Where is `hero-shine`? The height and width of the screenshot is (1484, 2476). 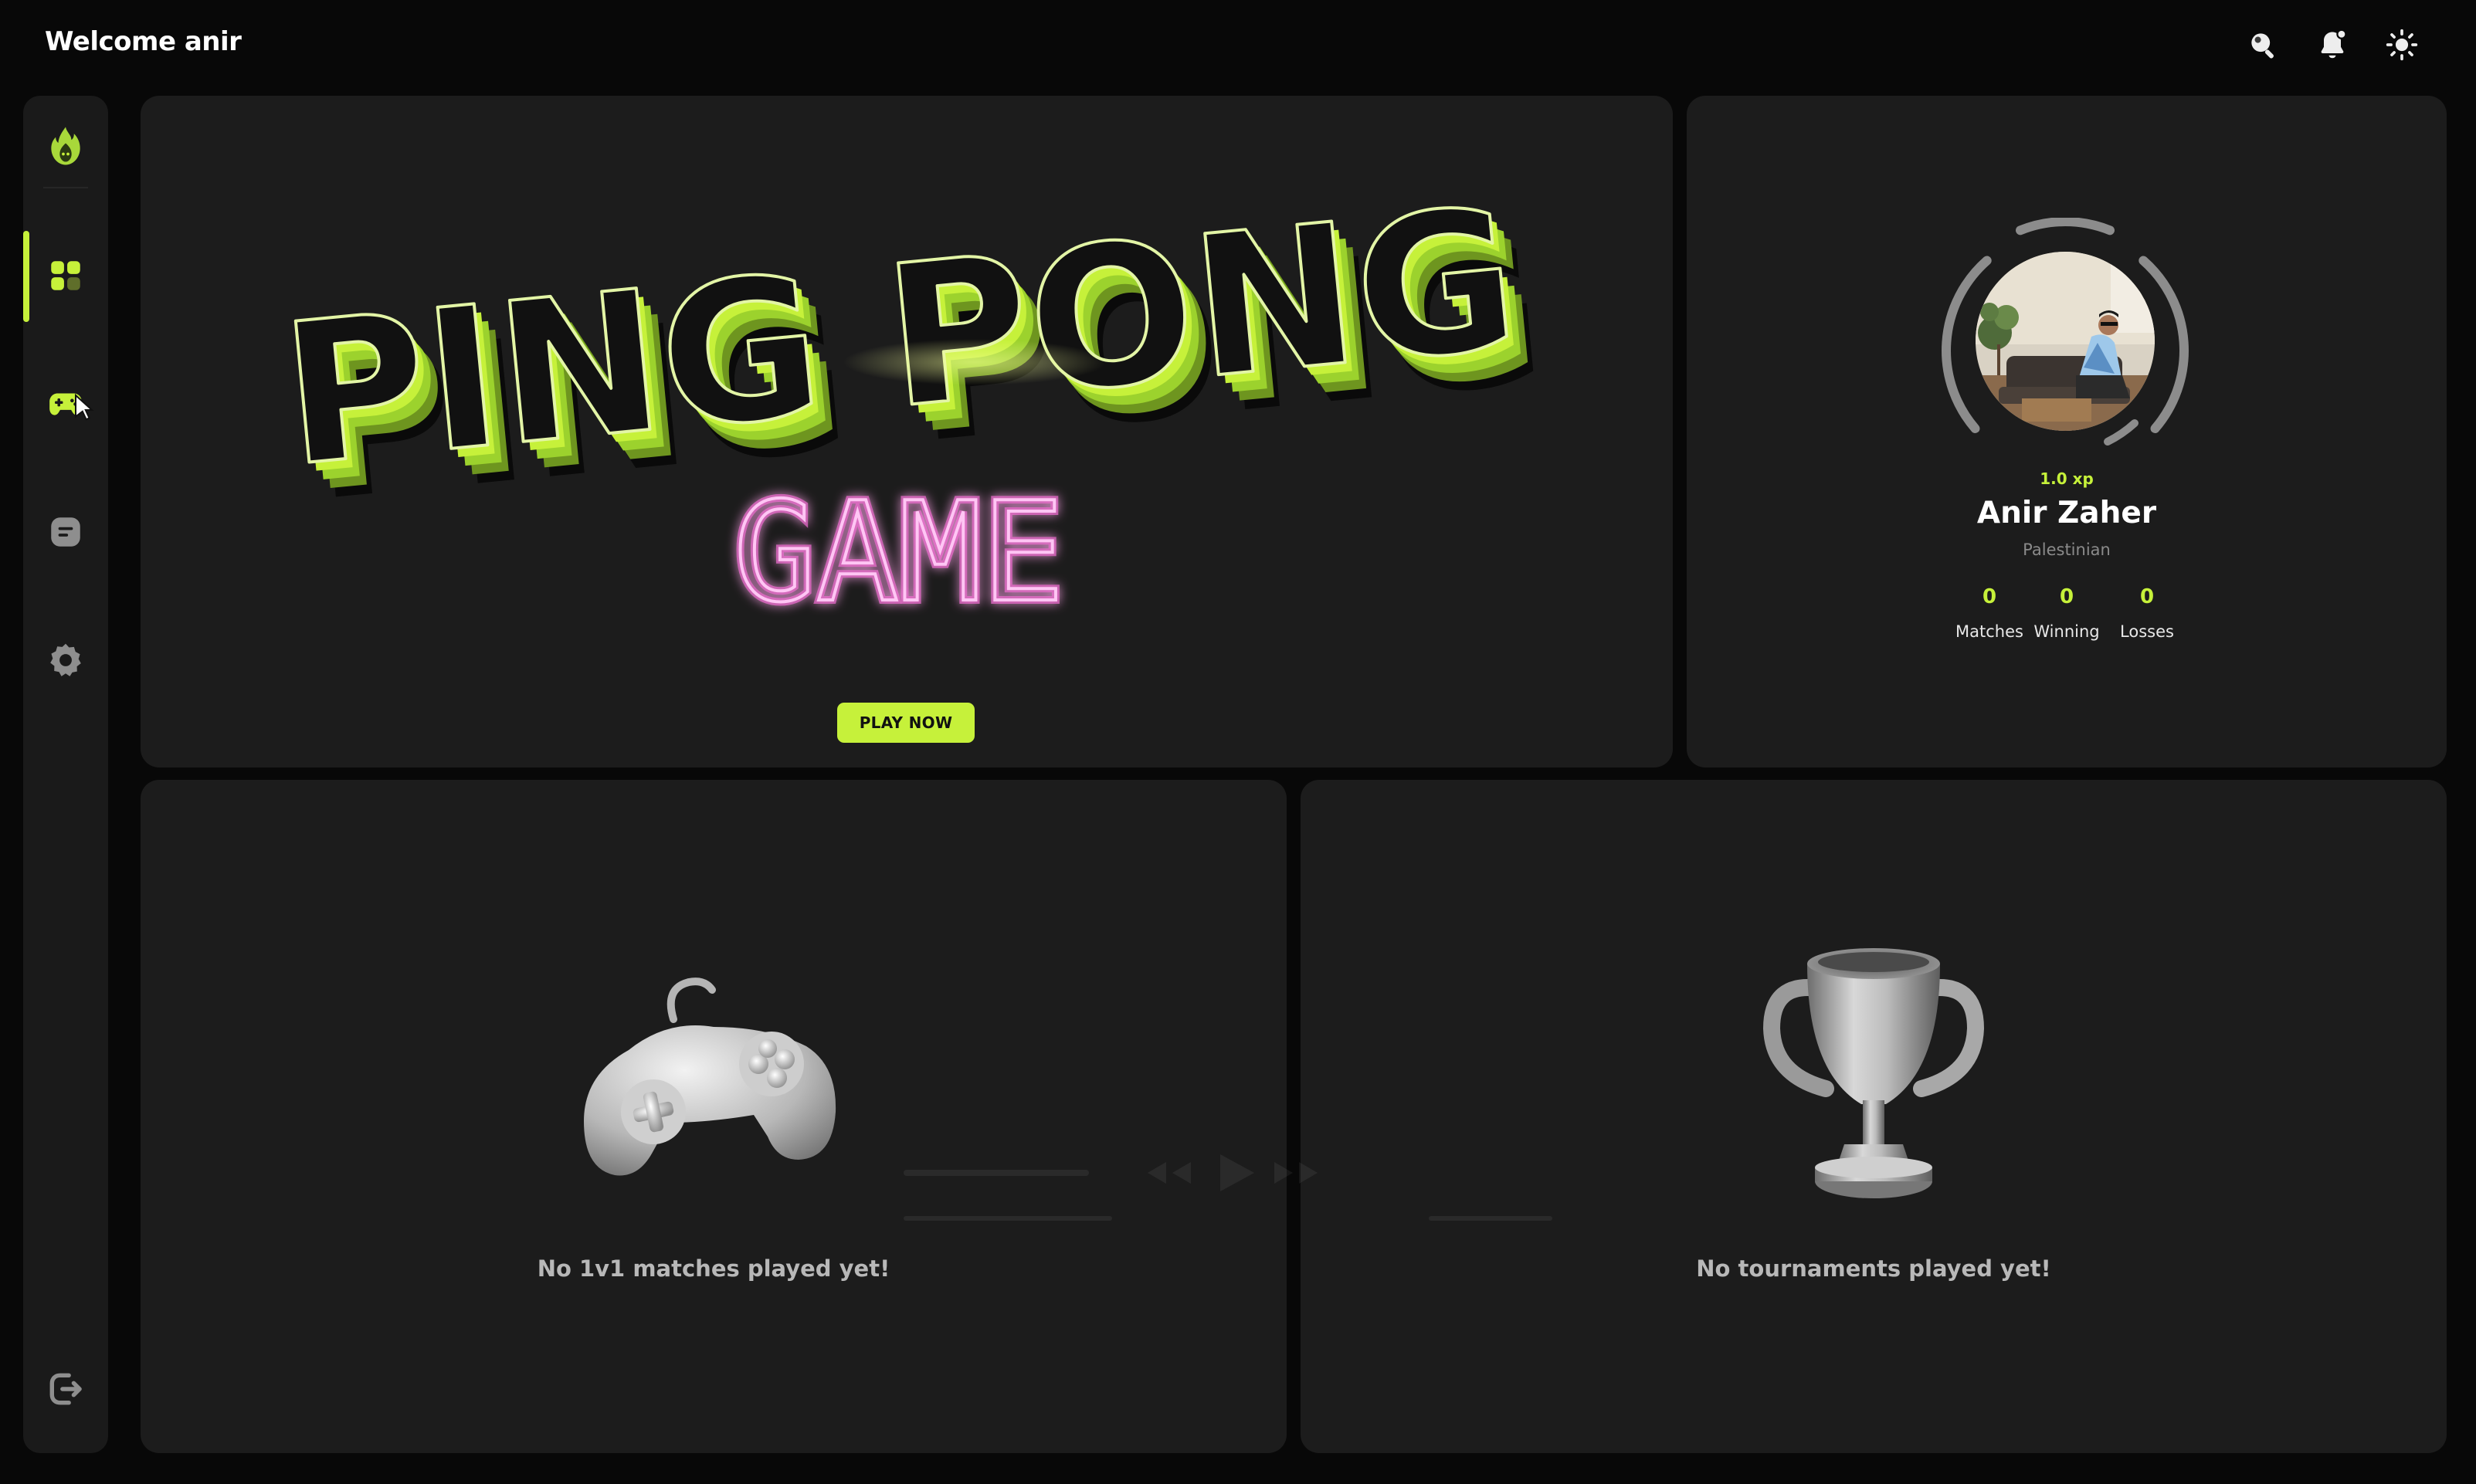
hero-shine is located at coordinates (974, 362).